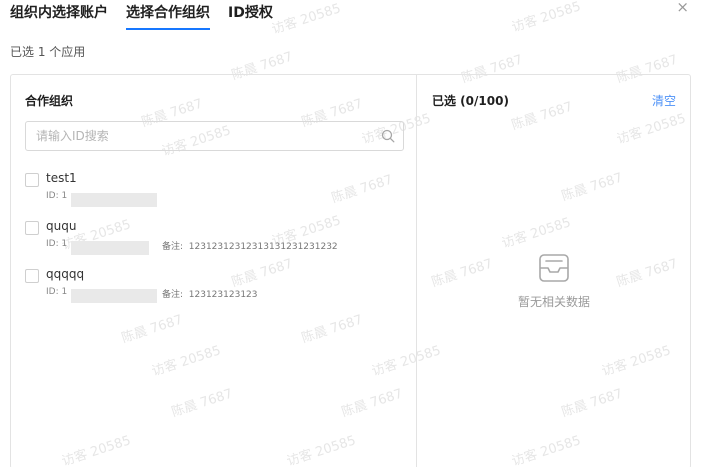 The image size is (701, 467). I want to click on list-item: qqqqq ID: 1 备注: 123123123123, so click(215, 291).